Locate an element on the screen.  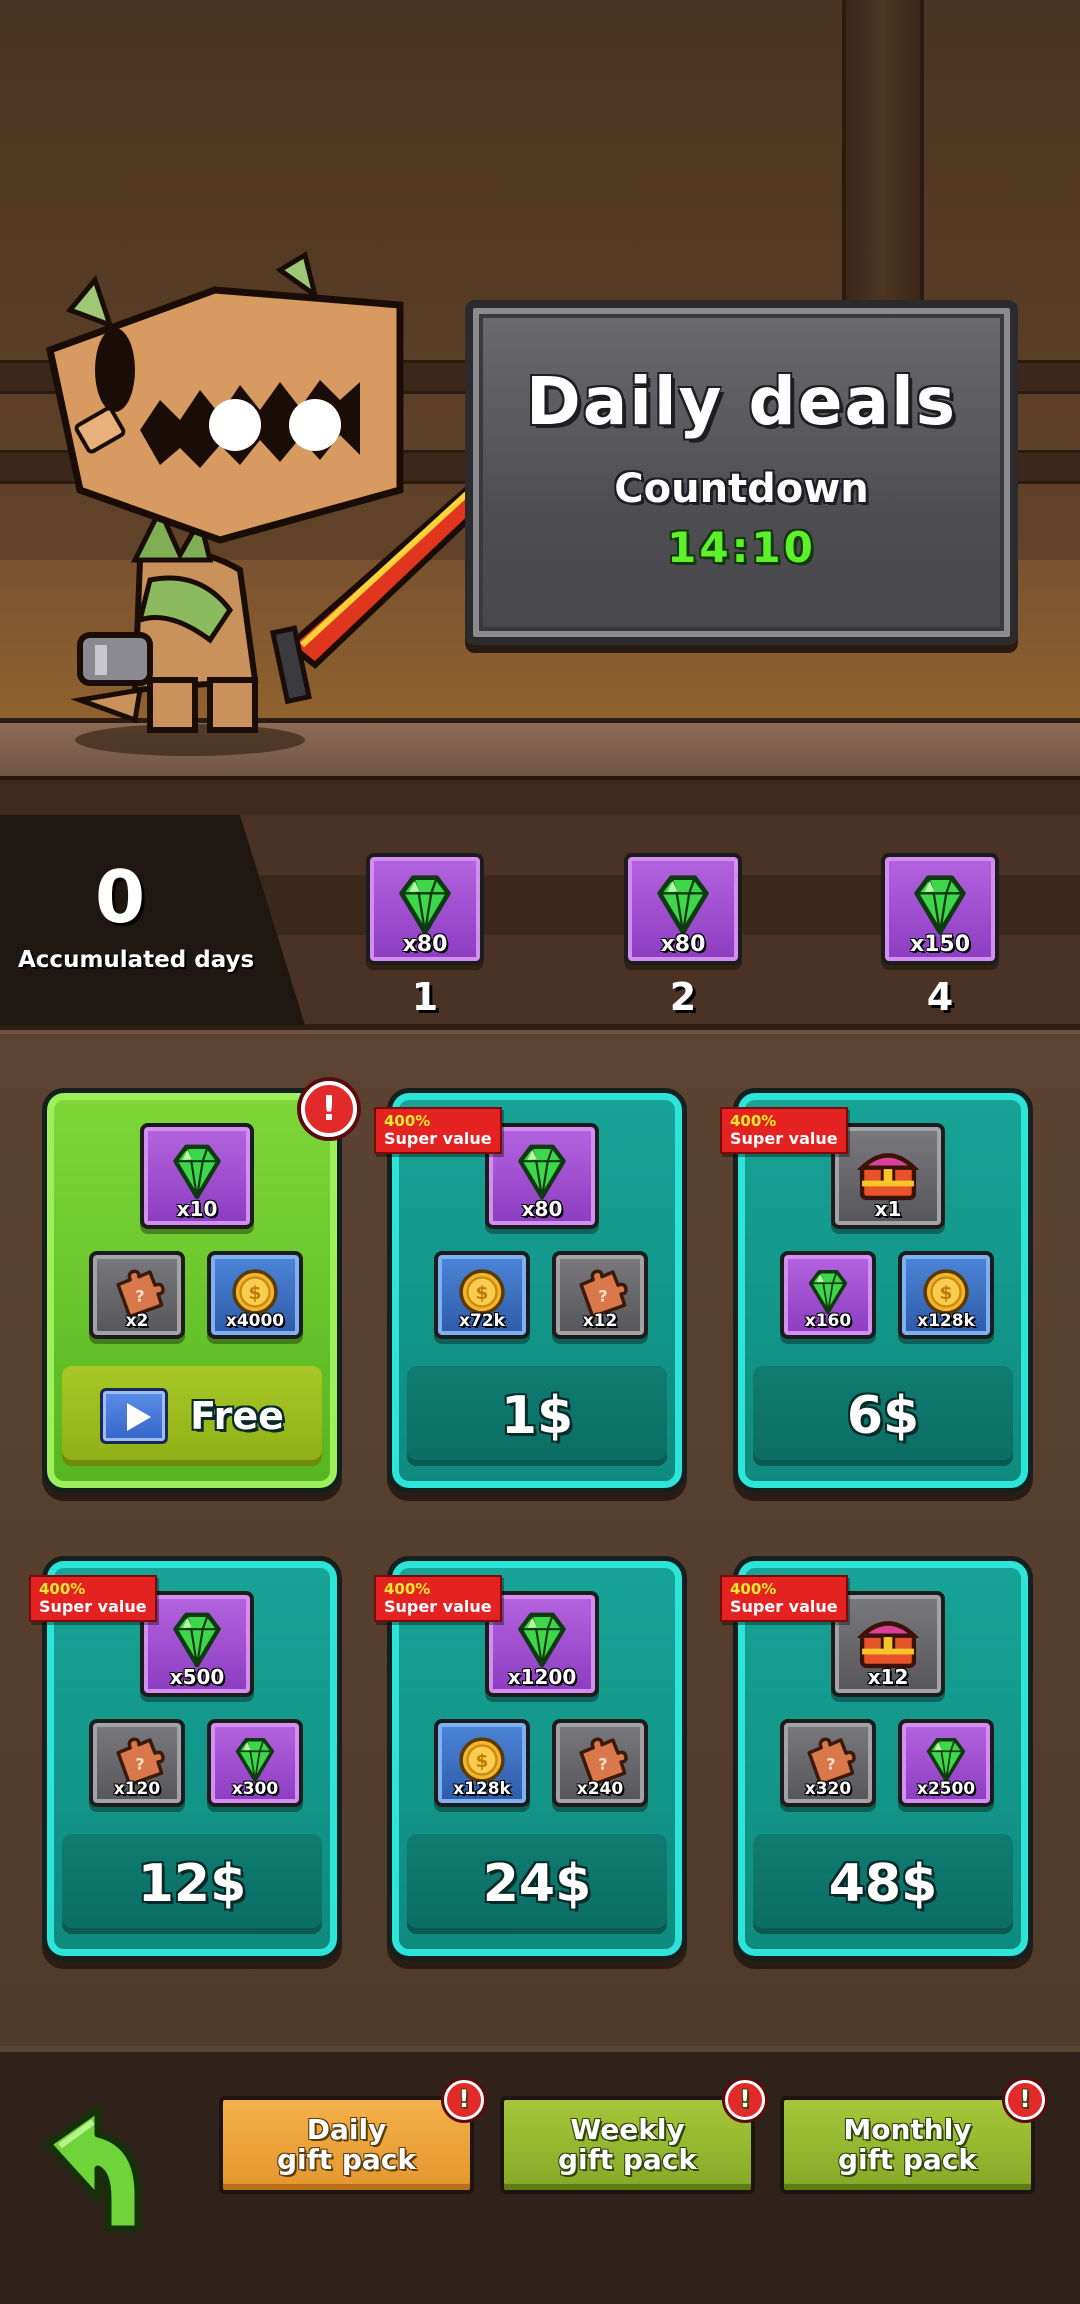
main-reward-tile: x1 is located at coordinates (888, 1176).